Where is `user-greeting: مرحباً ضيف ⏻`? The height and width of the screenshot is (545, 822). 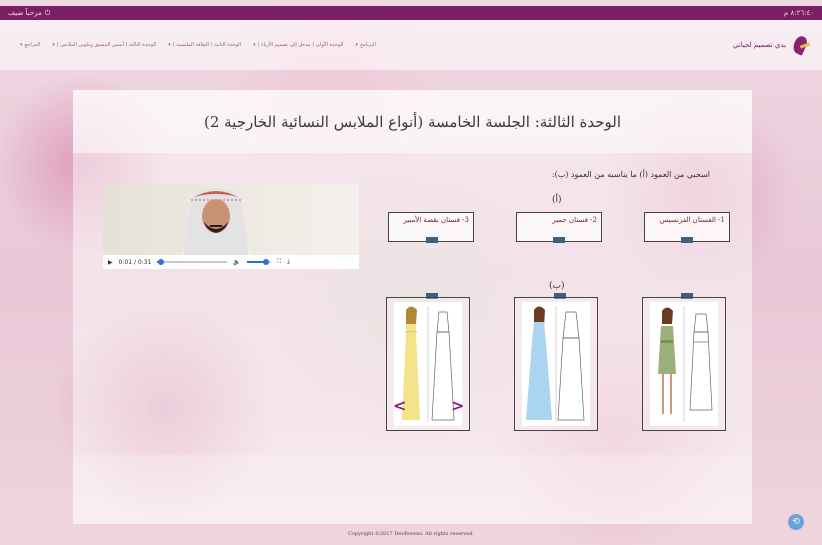
user-greeting: مرحباً ضيف ⏻ is located at coordinates (29, 13).